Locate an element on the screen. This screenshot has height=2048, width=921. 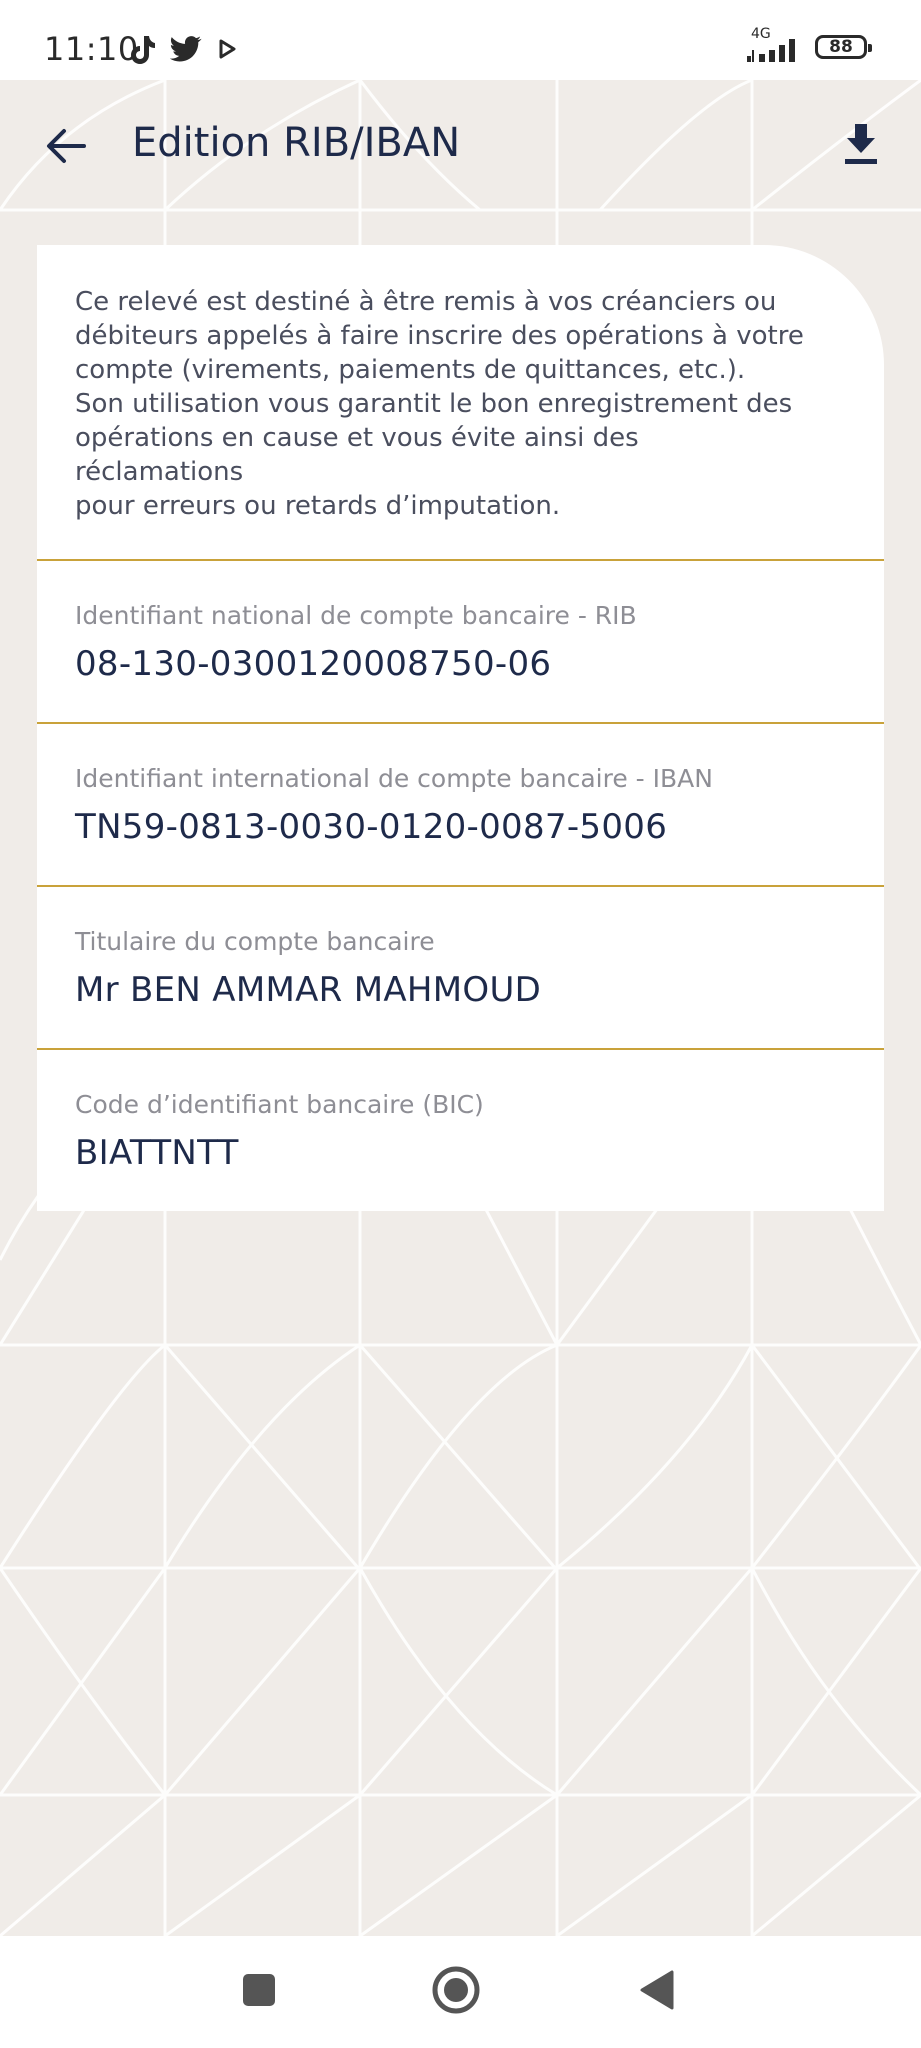
play-icon is located at coordinates (227, 51).